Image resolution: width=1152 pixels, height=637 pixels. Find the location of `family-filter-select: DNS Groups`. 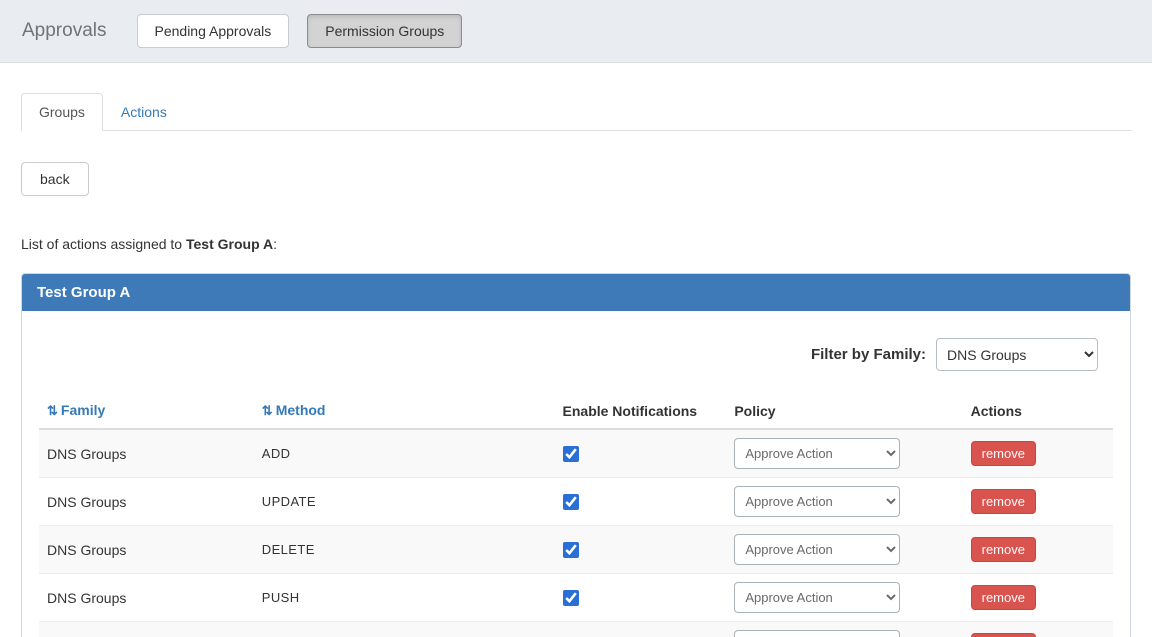

family-filter-select: DNS Groups is located at coordinates (1017, 354).